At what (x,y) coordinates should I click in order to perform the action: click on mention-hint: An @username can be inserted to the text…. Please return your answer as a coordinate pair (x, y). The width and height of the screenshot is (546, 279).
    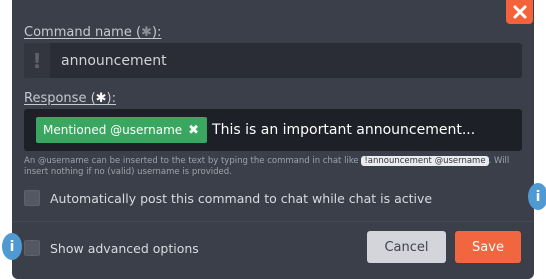
    Looking at the image, I should click on (267, 166).